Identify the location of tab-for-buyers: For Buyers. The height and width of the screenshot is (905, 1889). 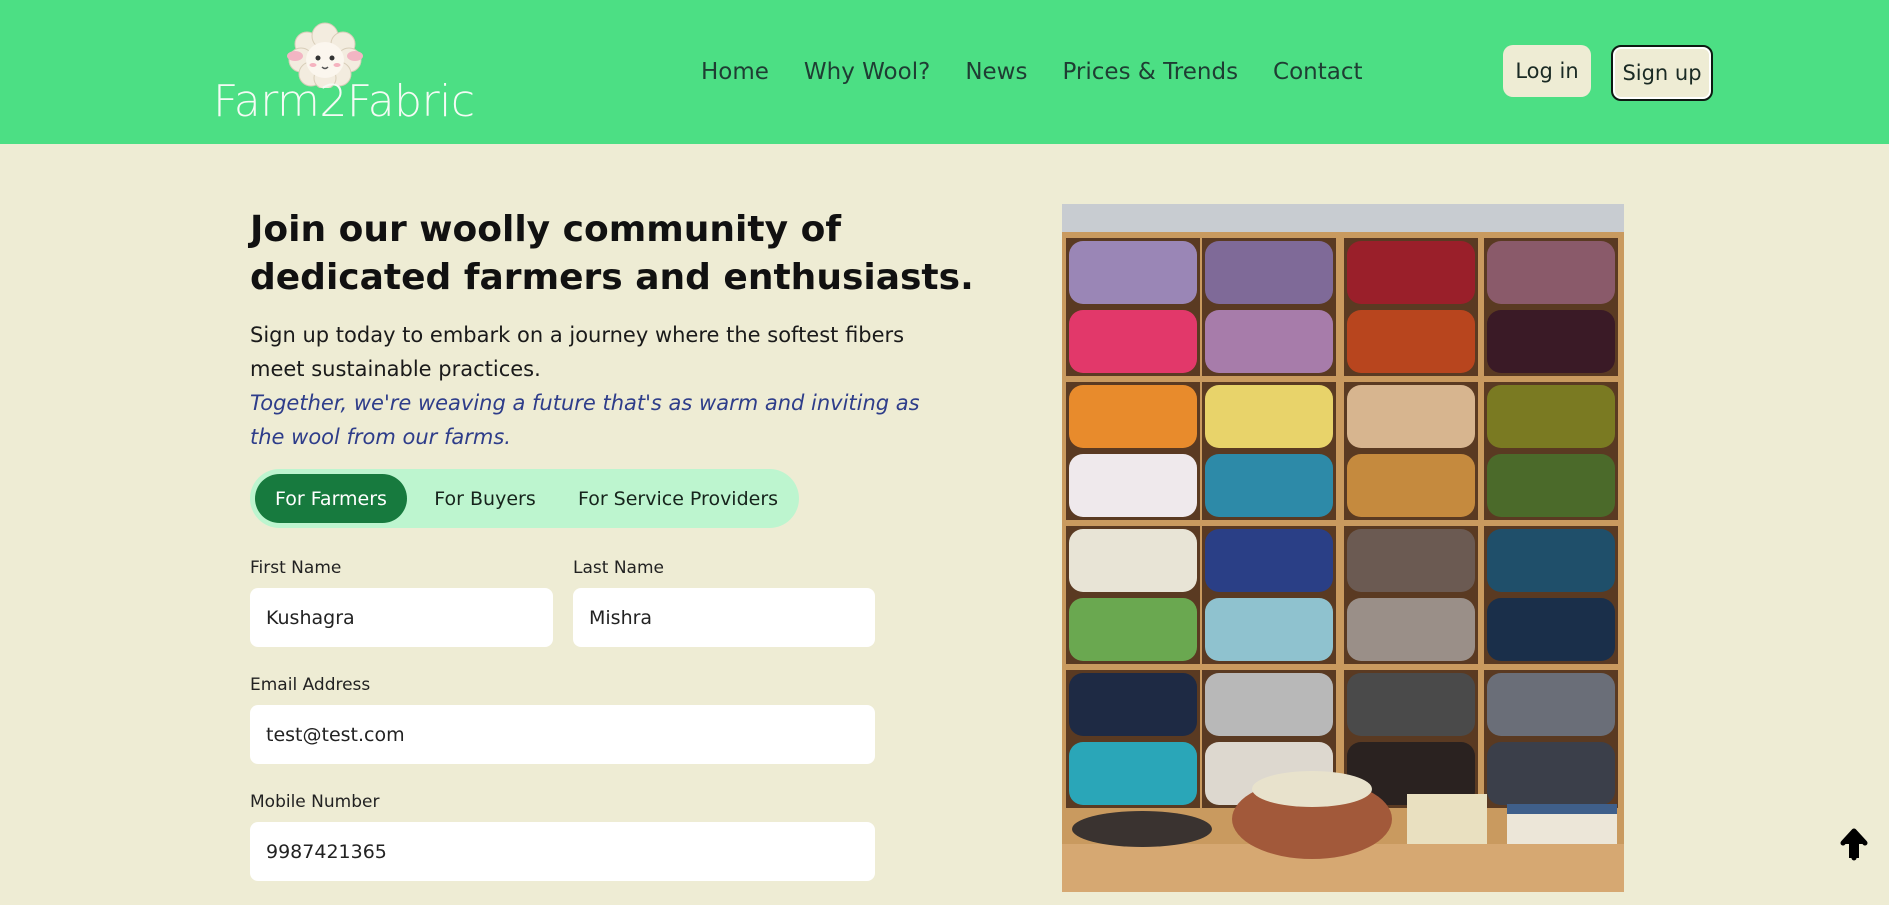
(485, 498).